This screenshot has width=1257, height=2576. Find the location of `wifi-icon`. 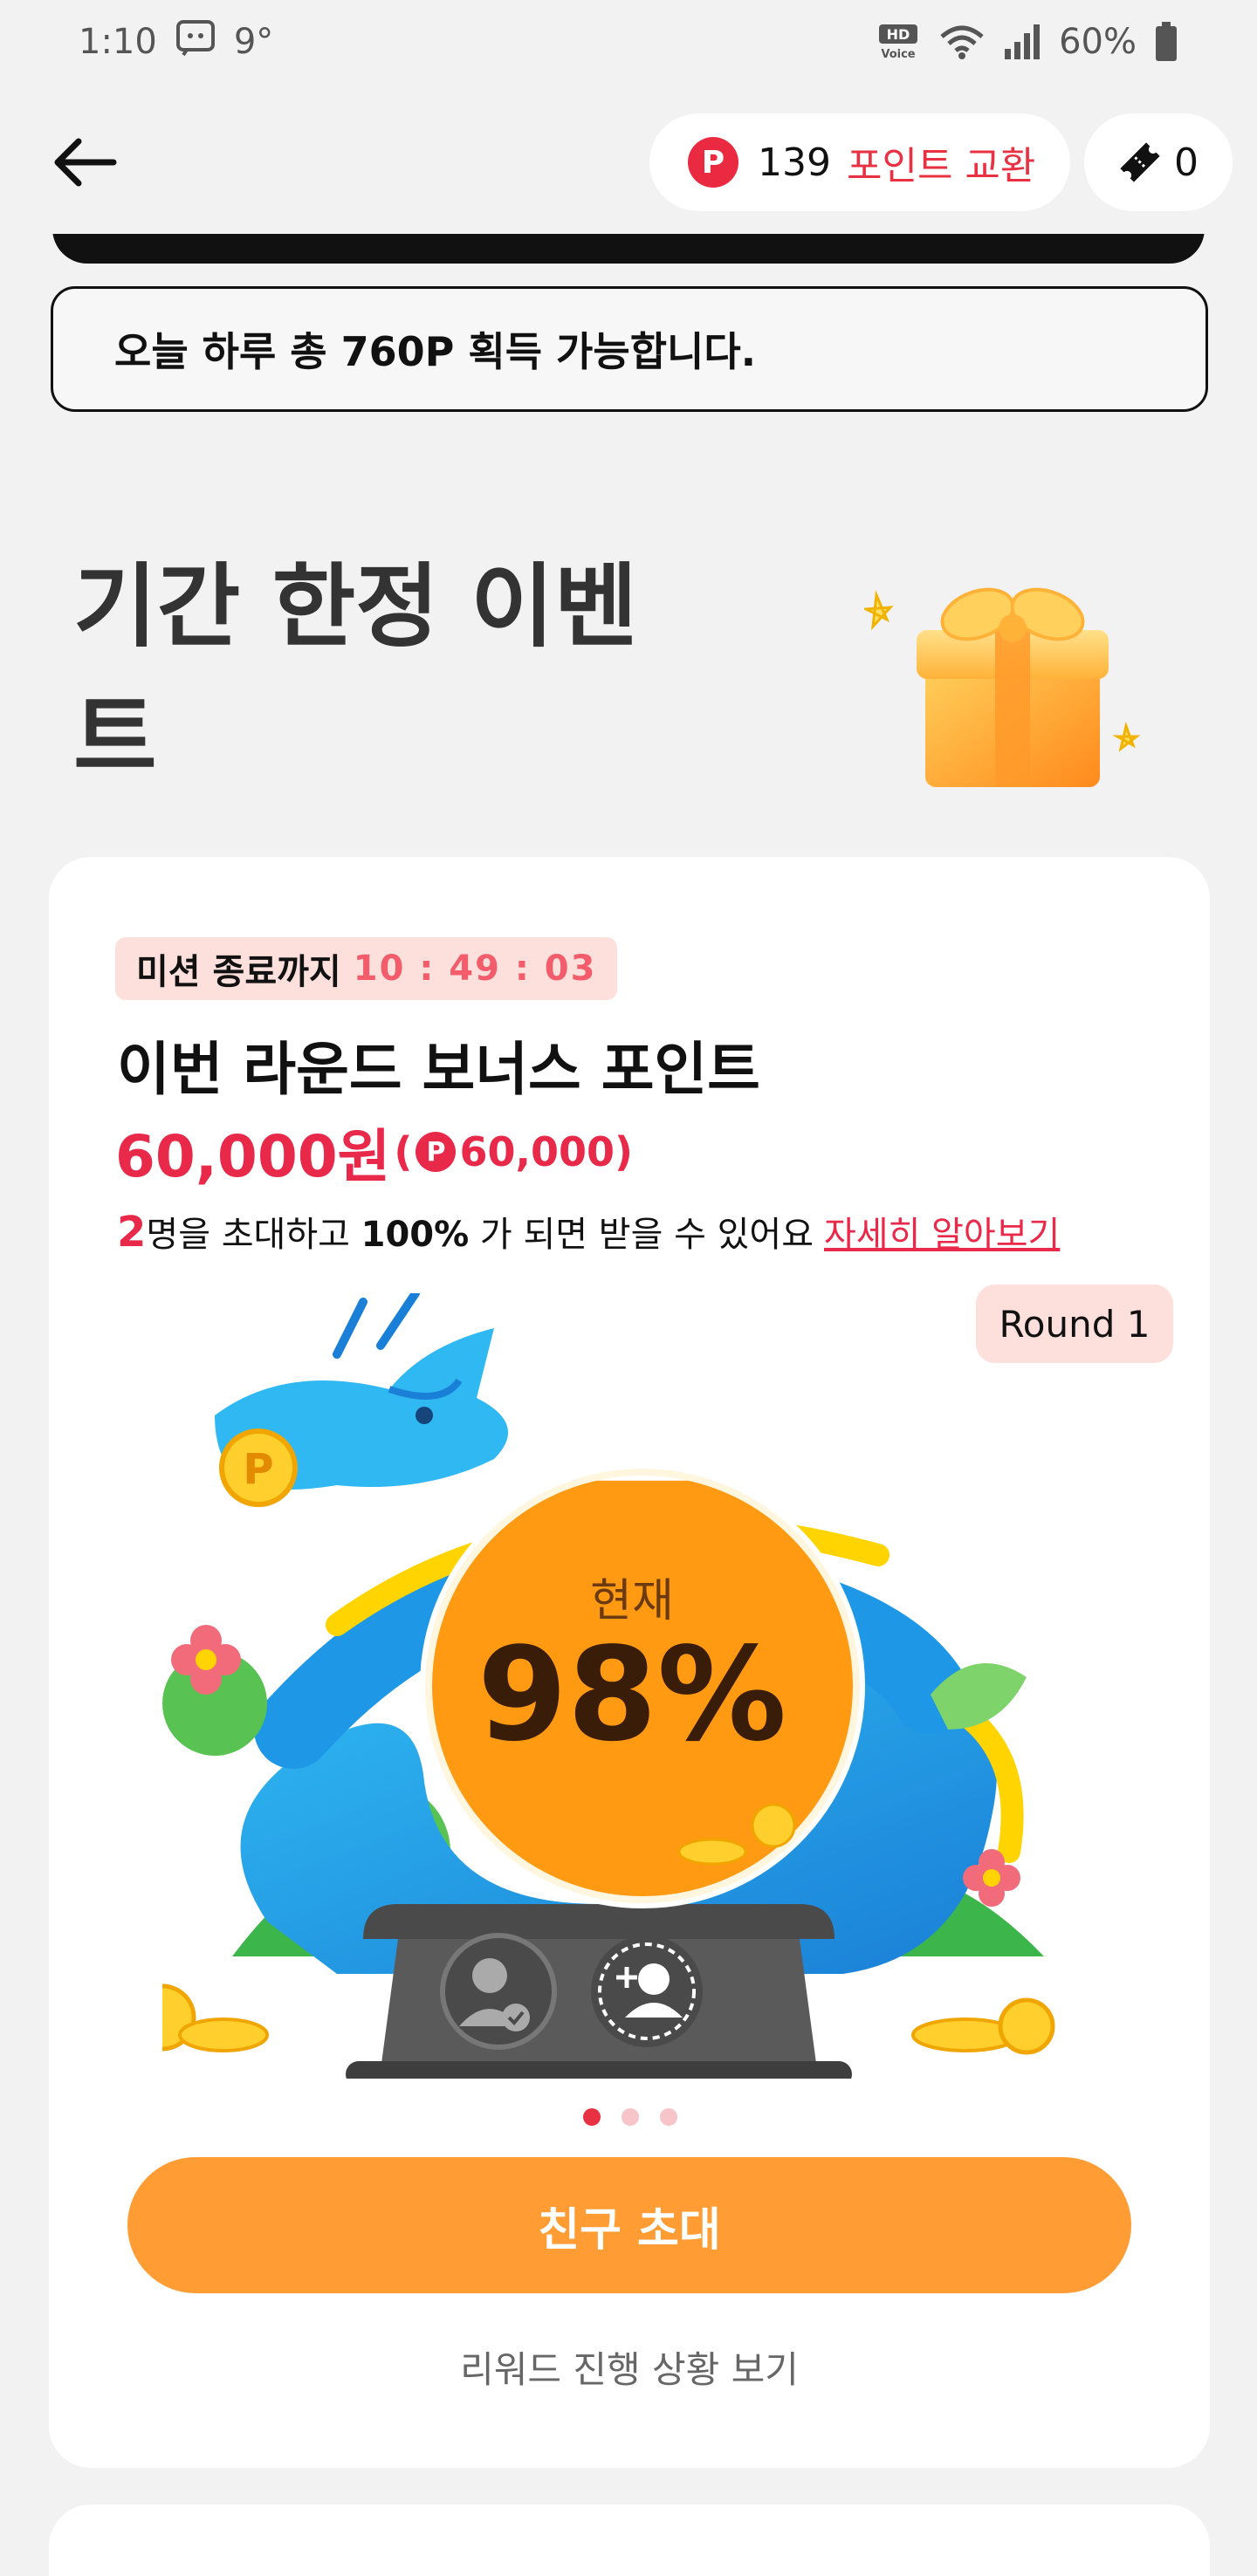

wifi-icon is located at coordinates (962, 42).